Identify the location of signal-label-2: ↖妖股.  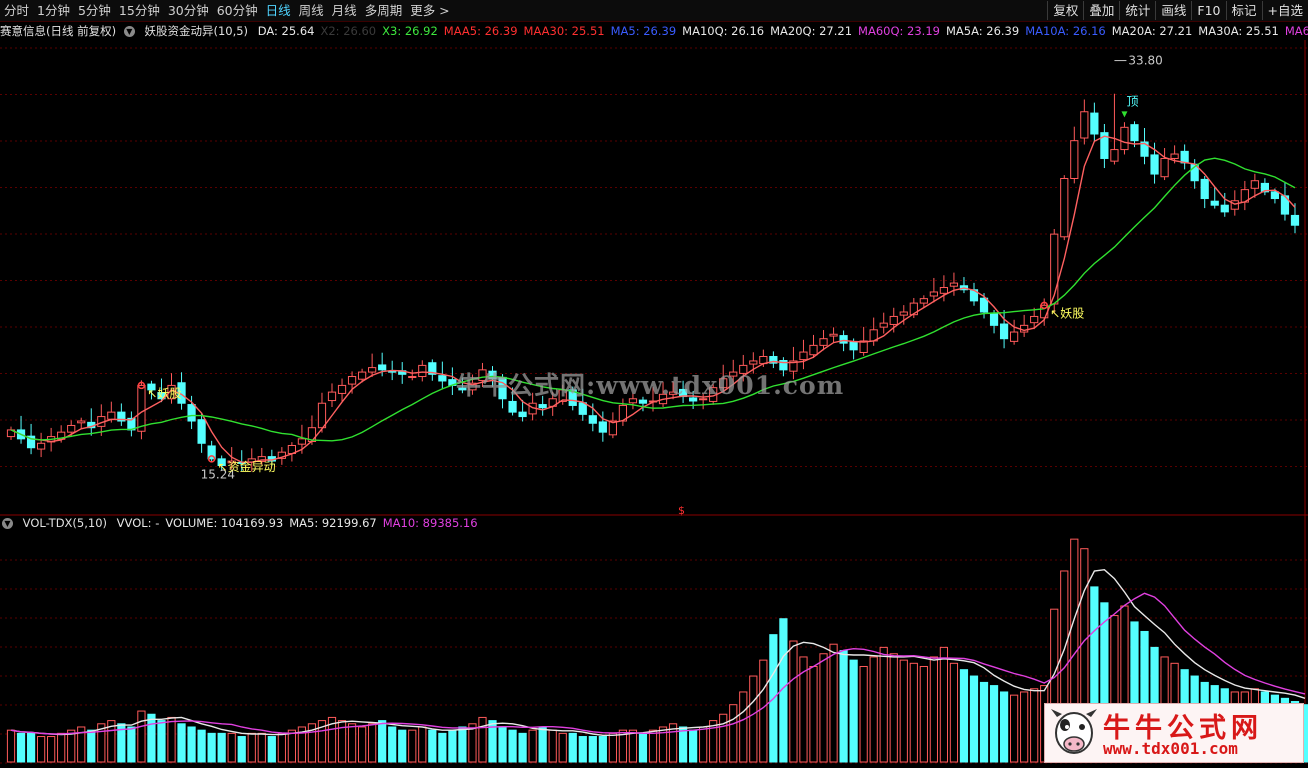
(1067, 313).